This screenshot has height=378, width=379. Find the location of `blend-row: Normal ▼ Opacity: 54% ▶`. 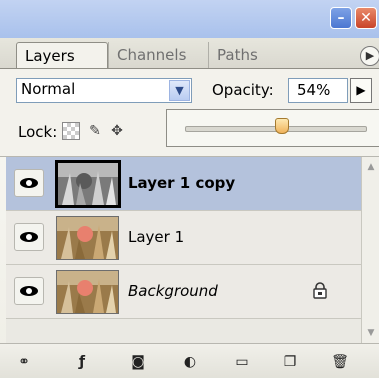

blend-row: Normal ▼ Opacity: 54% ▶ is located at coordinates (189, 88).